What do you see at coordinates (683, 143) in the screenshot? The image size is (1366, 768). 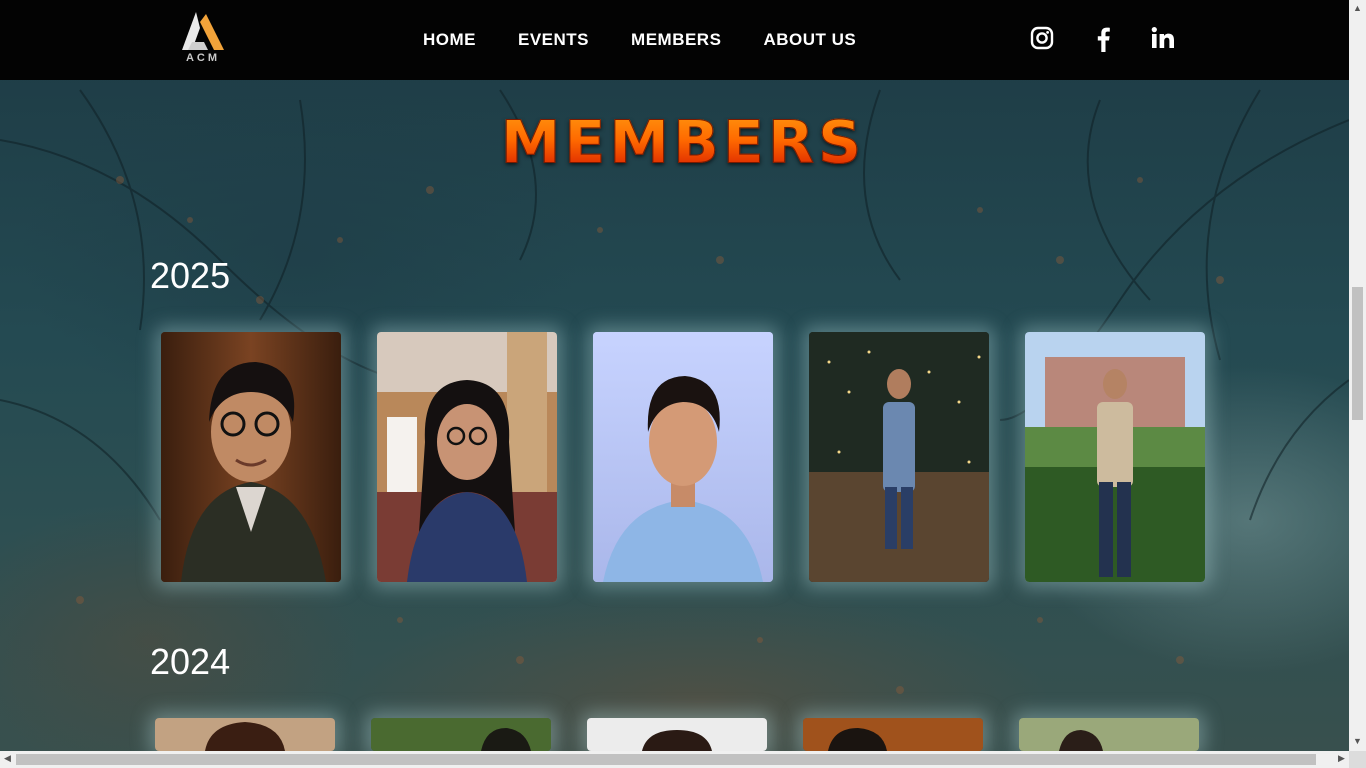 I see `page-title: MEMBERS` at bounding box center [683, 143].